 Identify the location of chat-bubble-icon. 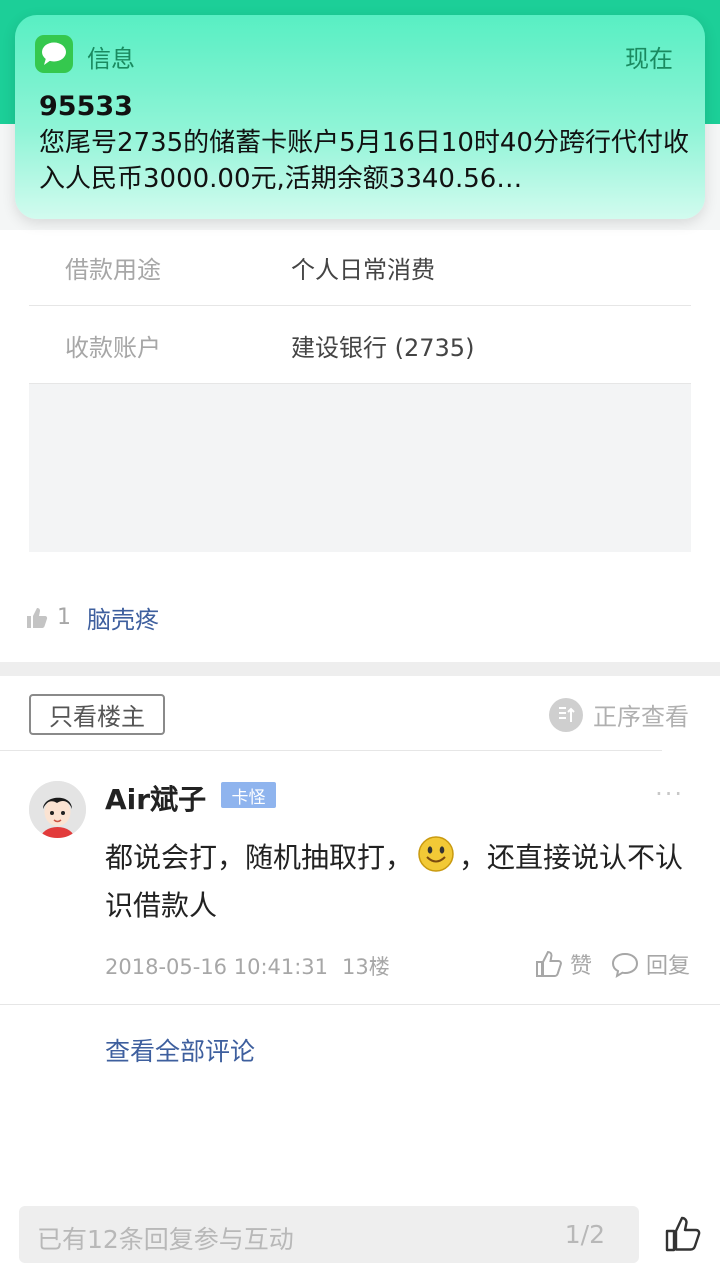
(624, 965).